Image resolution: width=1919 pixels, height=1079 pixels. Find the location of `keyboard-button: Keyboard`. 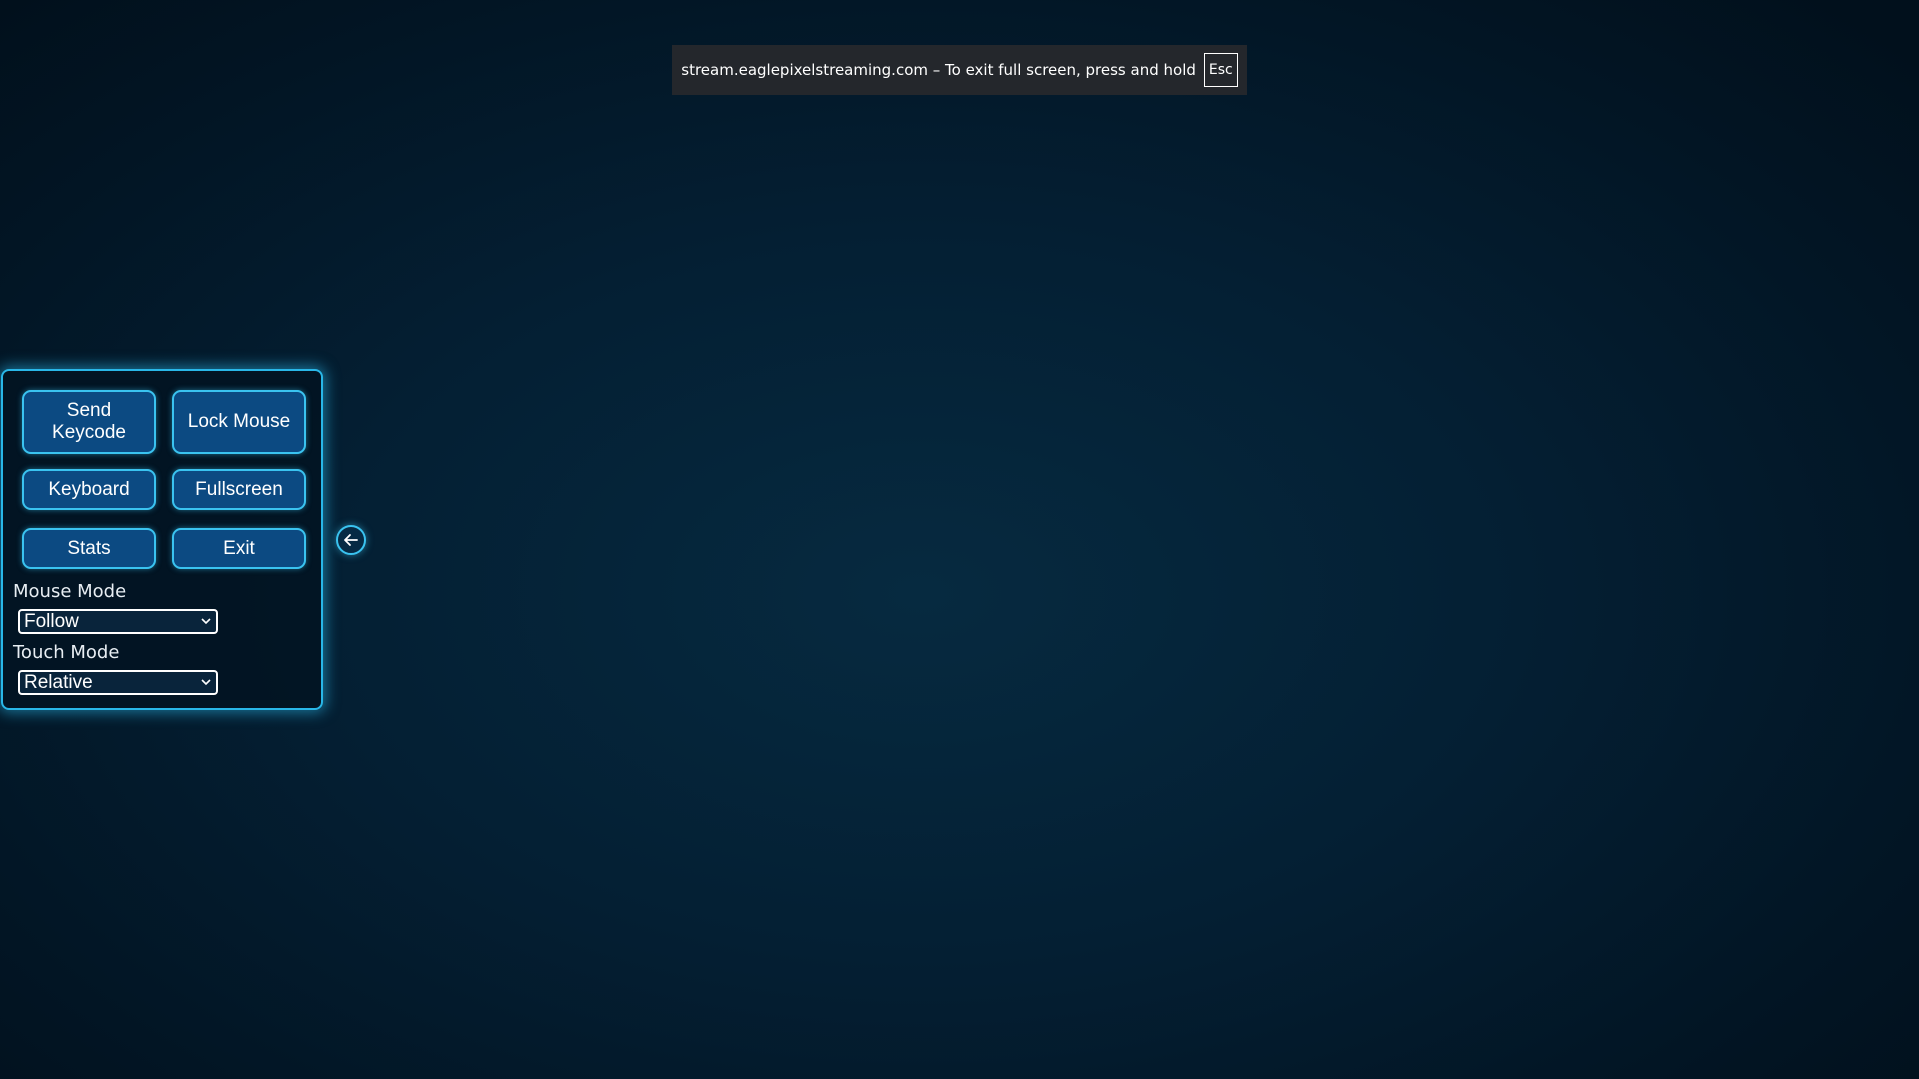

keyboard-button: Keyboard is located at coordinates (89, 489).